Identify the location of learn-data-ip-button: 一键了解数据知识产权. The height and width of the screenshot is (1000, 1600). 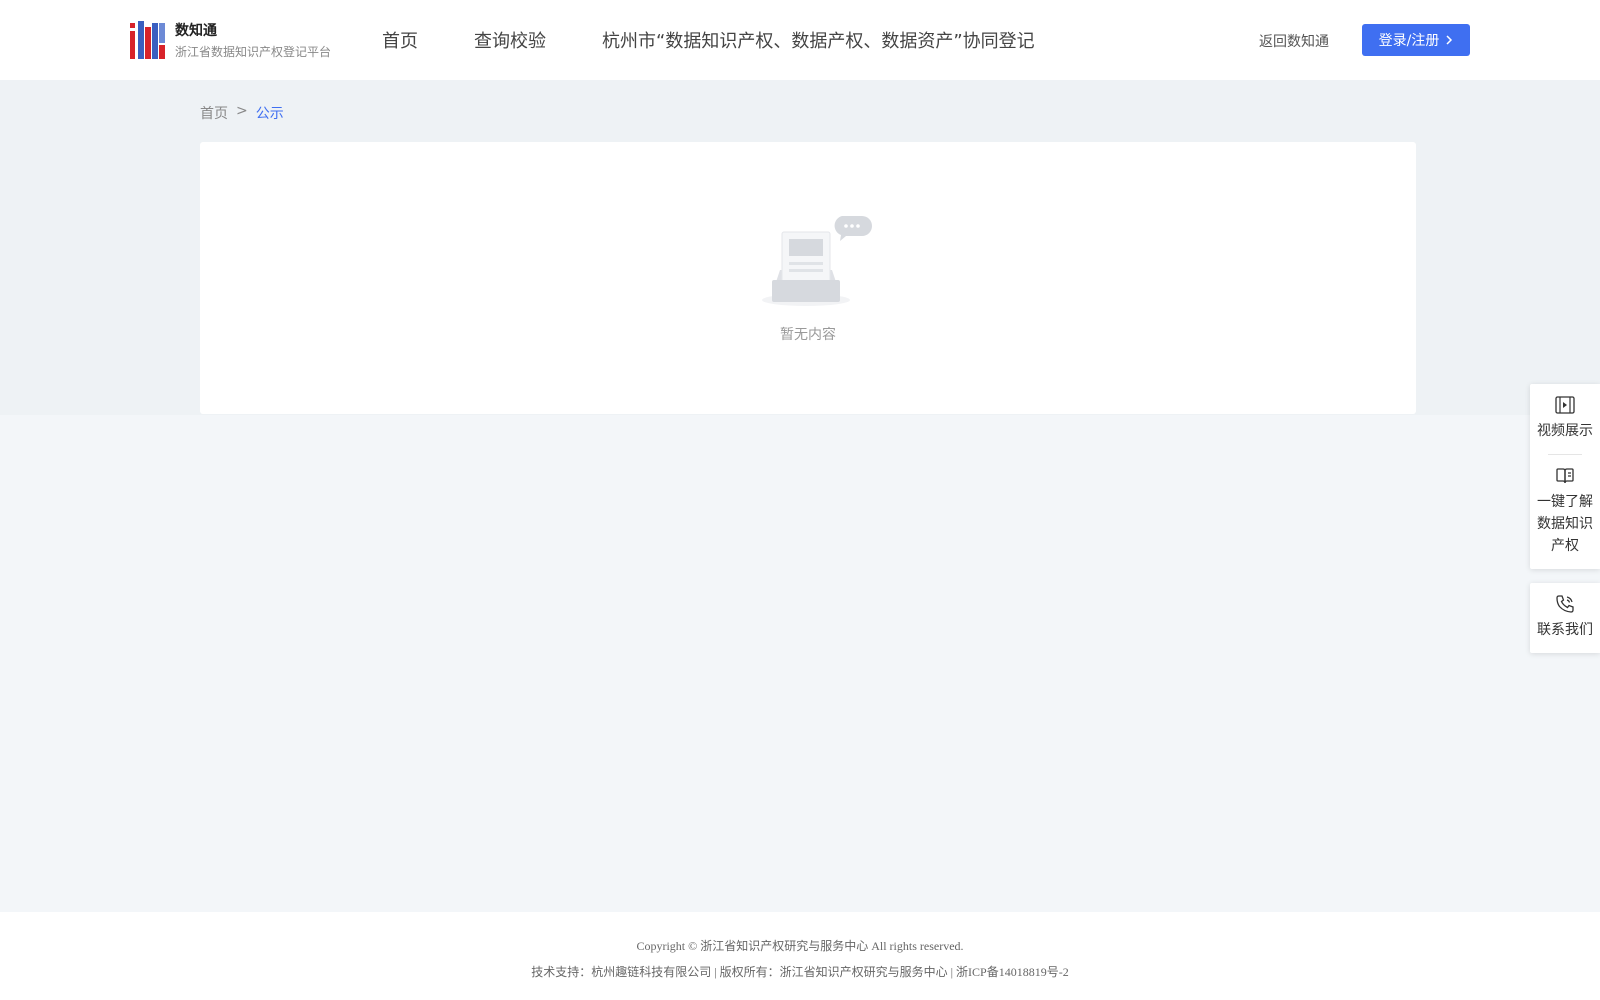
(1565, 512).